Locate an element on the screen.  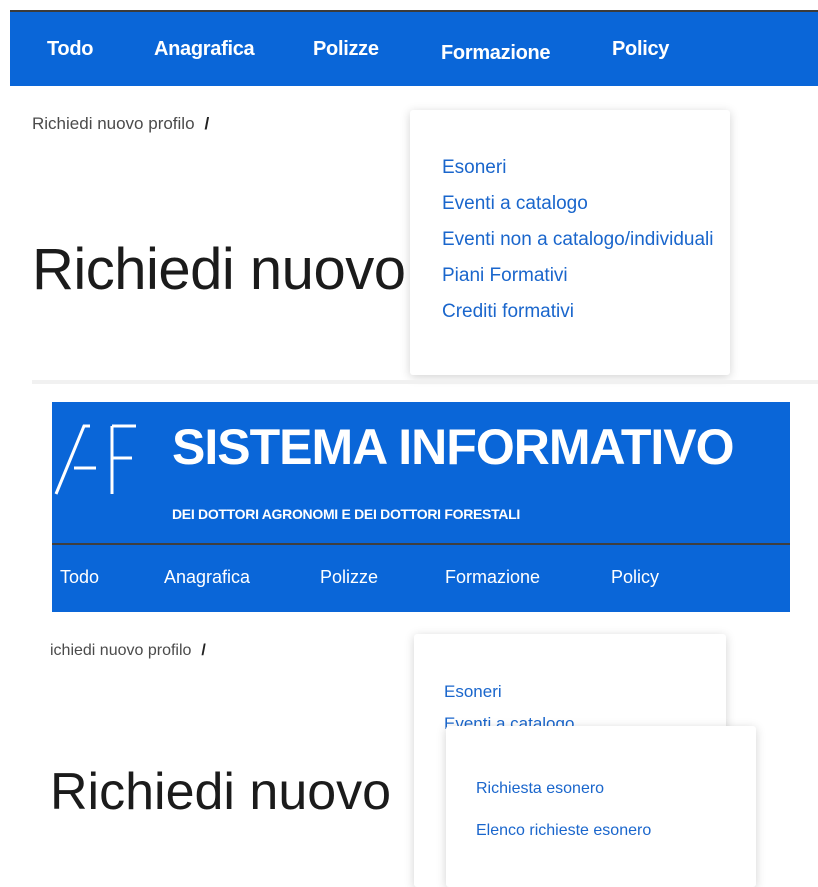
dropdown-item-eventi-non-catalogo: Eventi non a catalogo/individuali is located at coordinates (577, 240).